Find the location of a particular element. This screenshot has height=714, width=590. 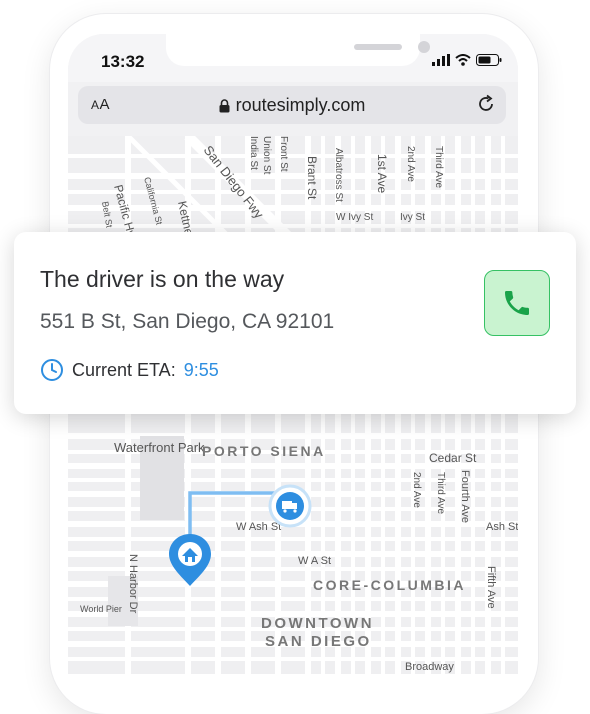

status-icons is located at coordinates (467, 60).